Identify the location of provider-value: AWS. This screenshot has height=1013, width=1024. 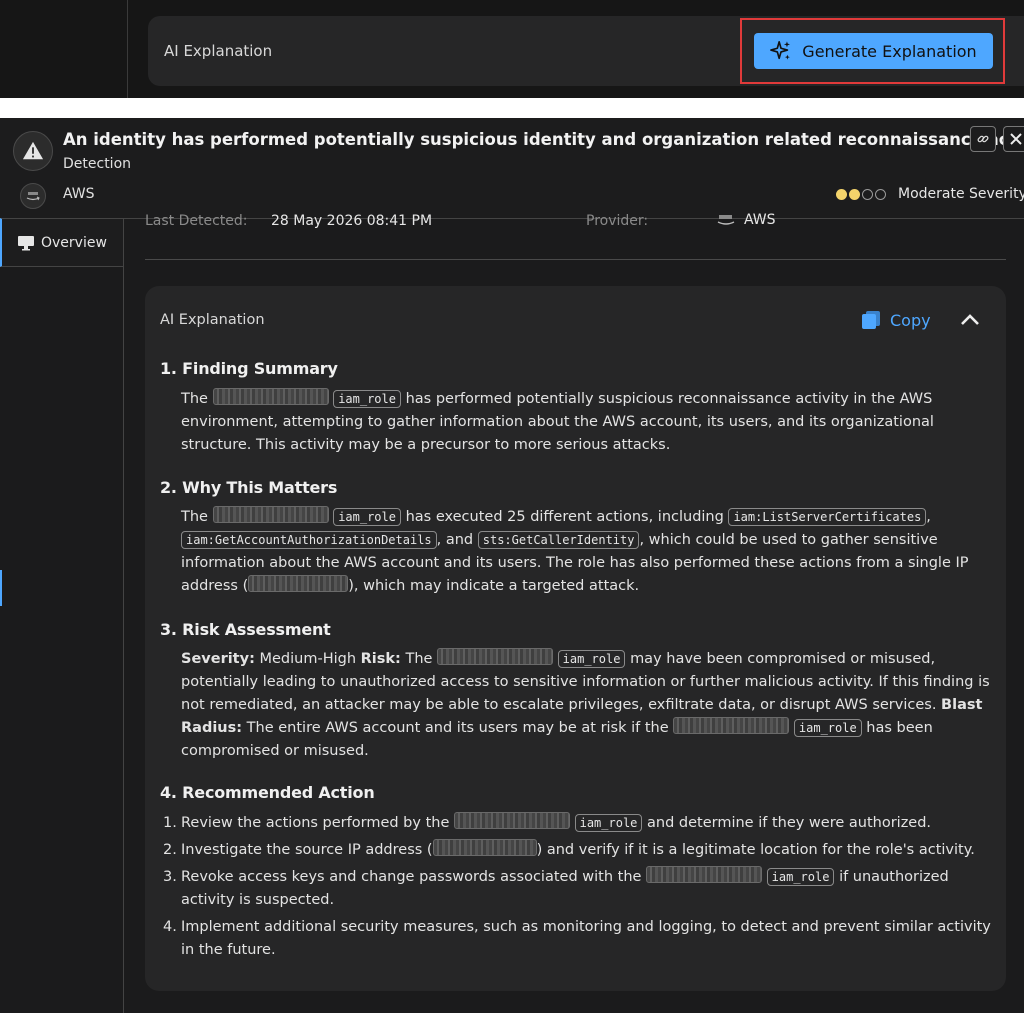
(760, 220).